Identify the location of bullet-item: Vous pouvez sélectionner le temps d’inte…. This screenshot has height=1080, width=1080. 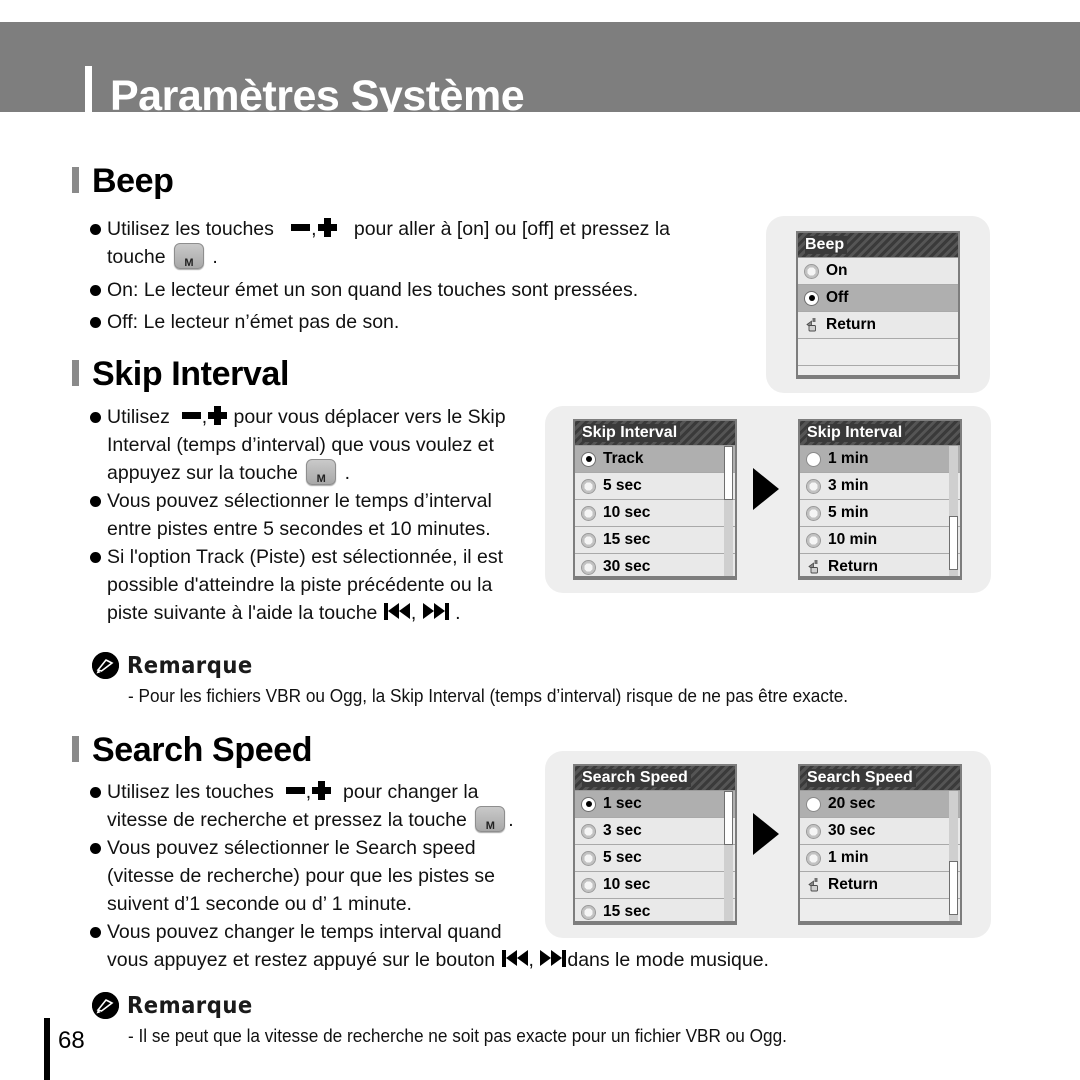
(325, 515).